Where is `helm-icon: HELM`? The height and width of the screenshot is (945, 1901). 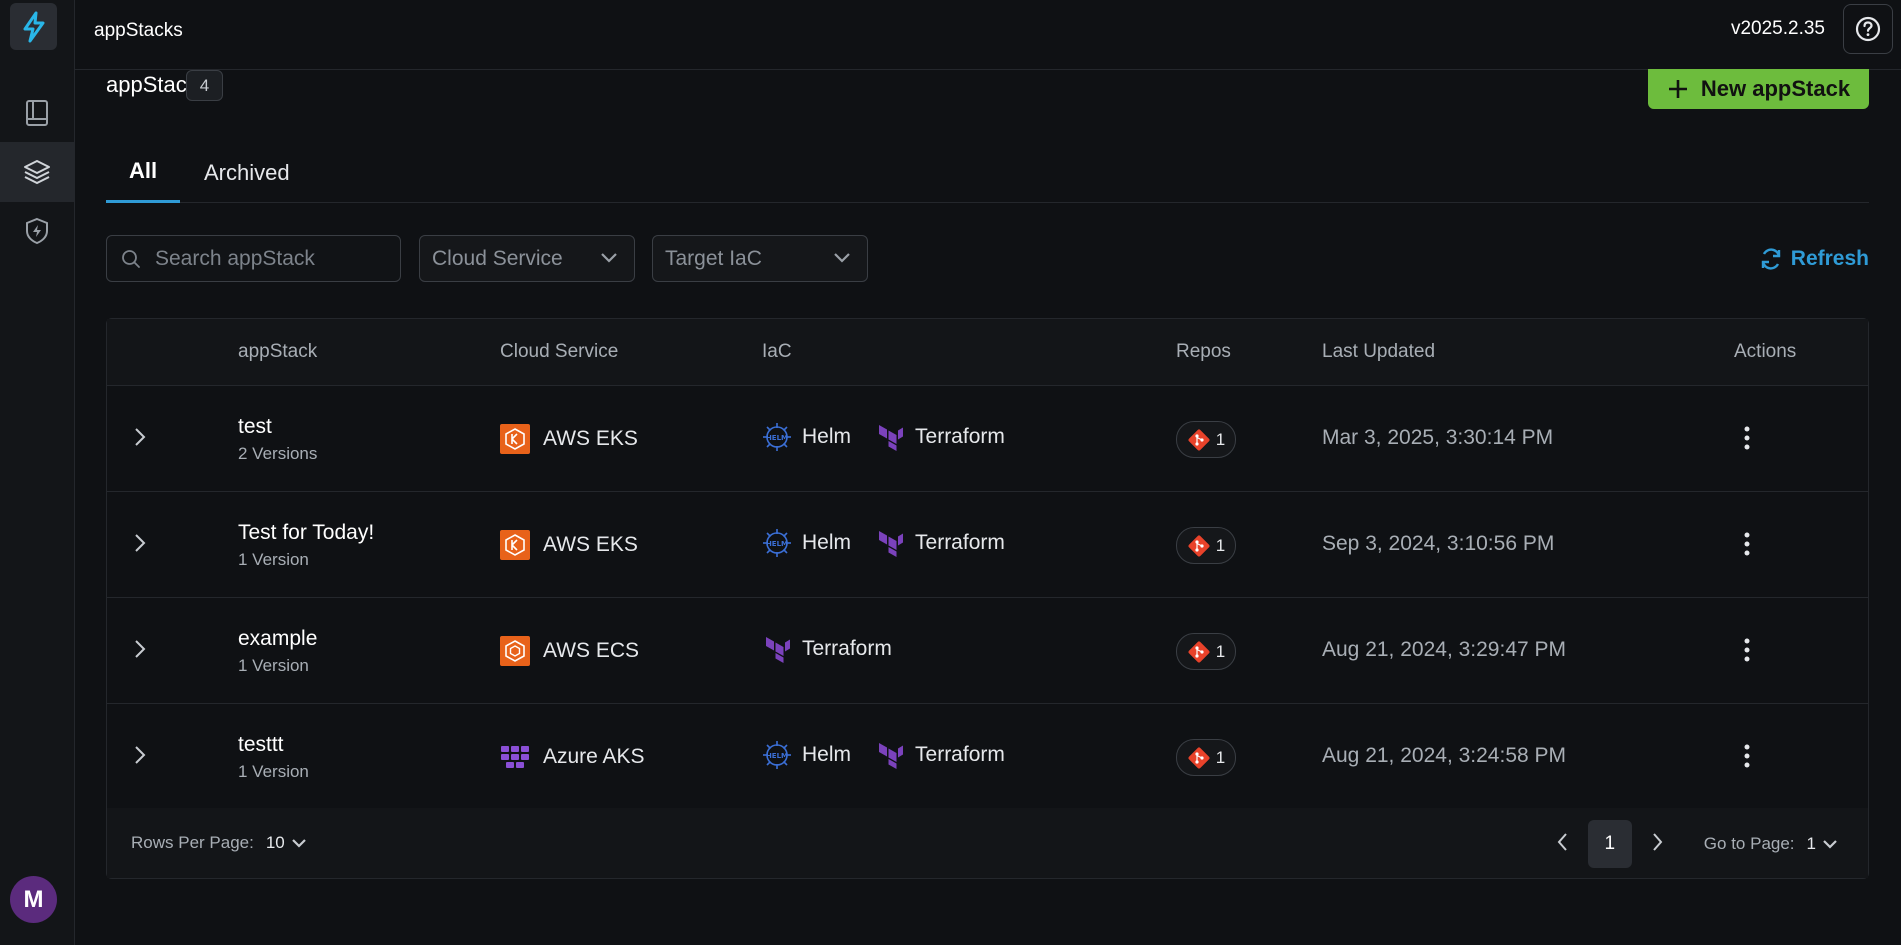 helm-icon: HELM is located at coordinates (777, 437).